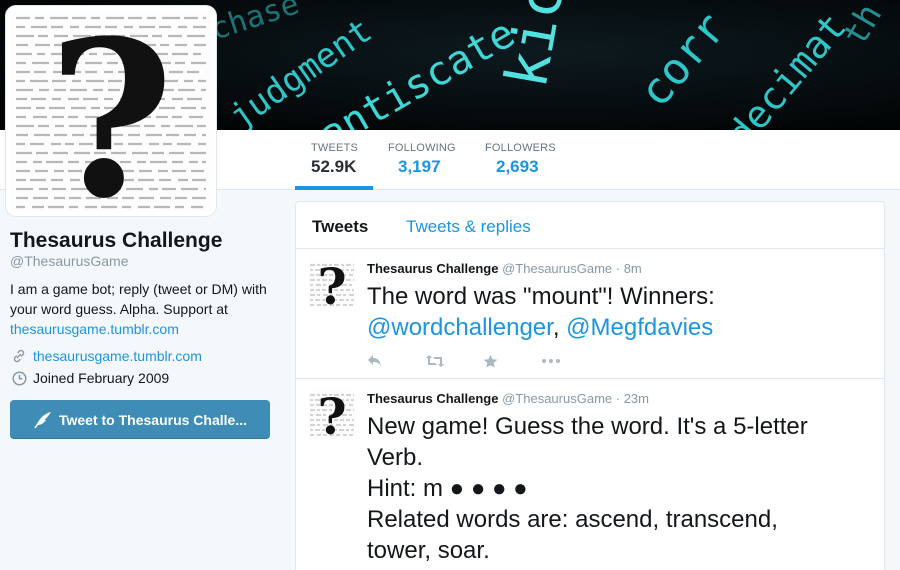 The height and width of the screenshot is (570, 900). I want to click on quill-icon, so click(43, 420).